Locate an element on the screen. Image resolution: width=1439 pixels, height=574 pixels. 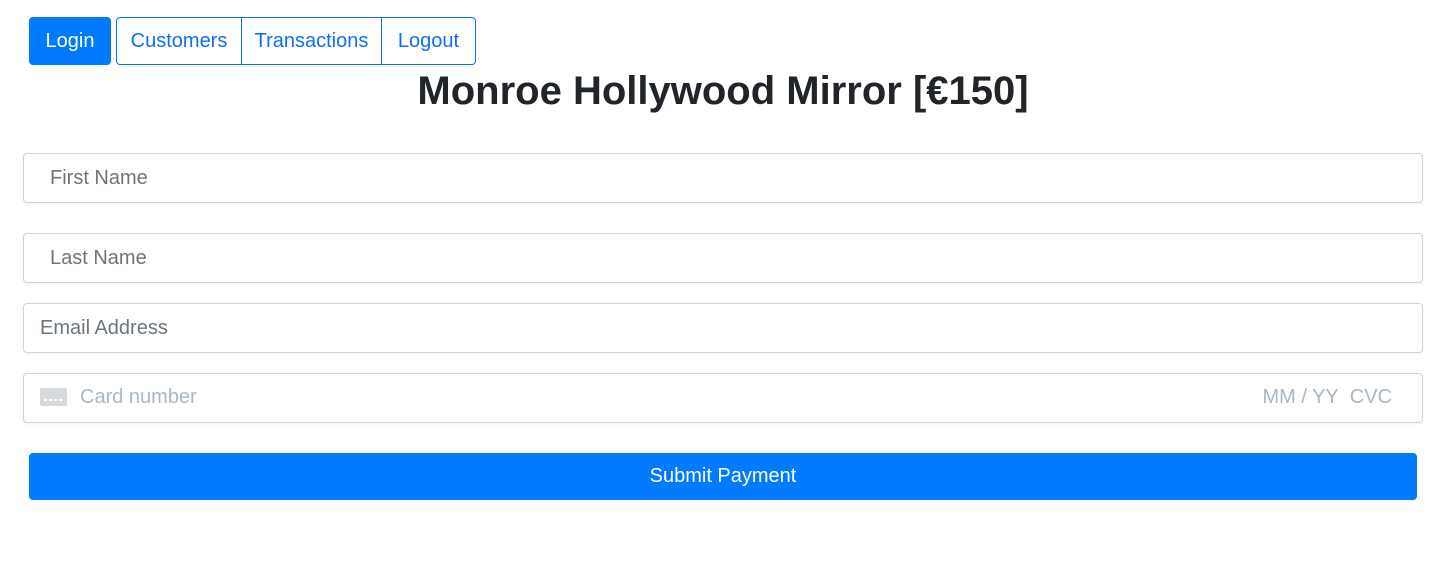
email-placeholder: Email Address is located at coordinates (104, 327).